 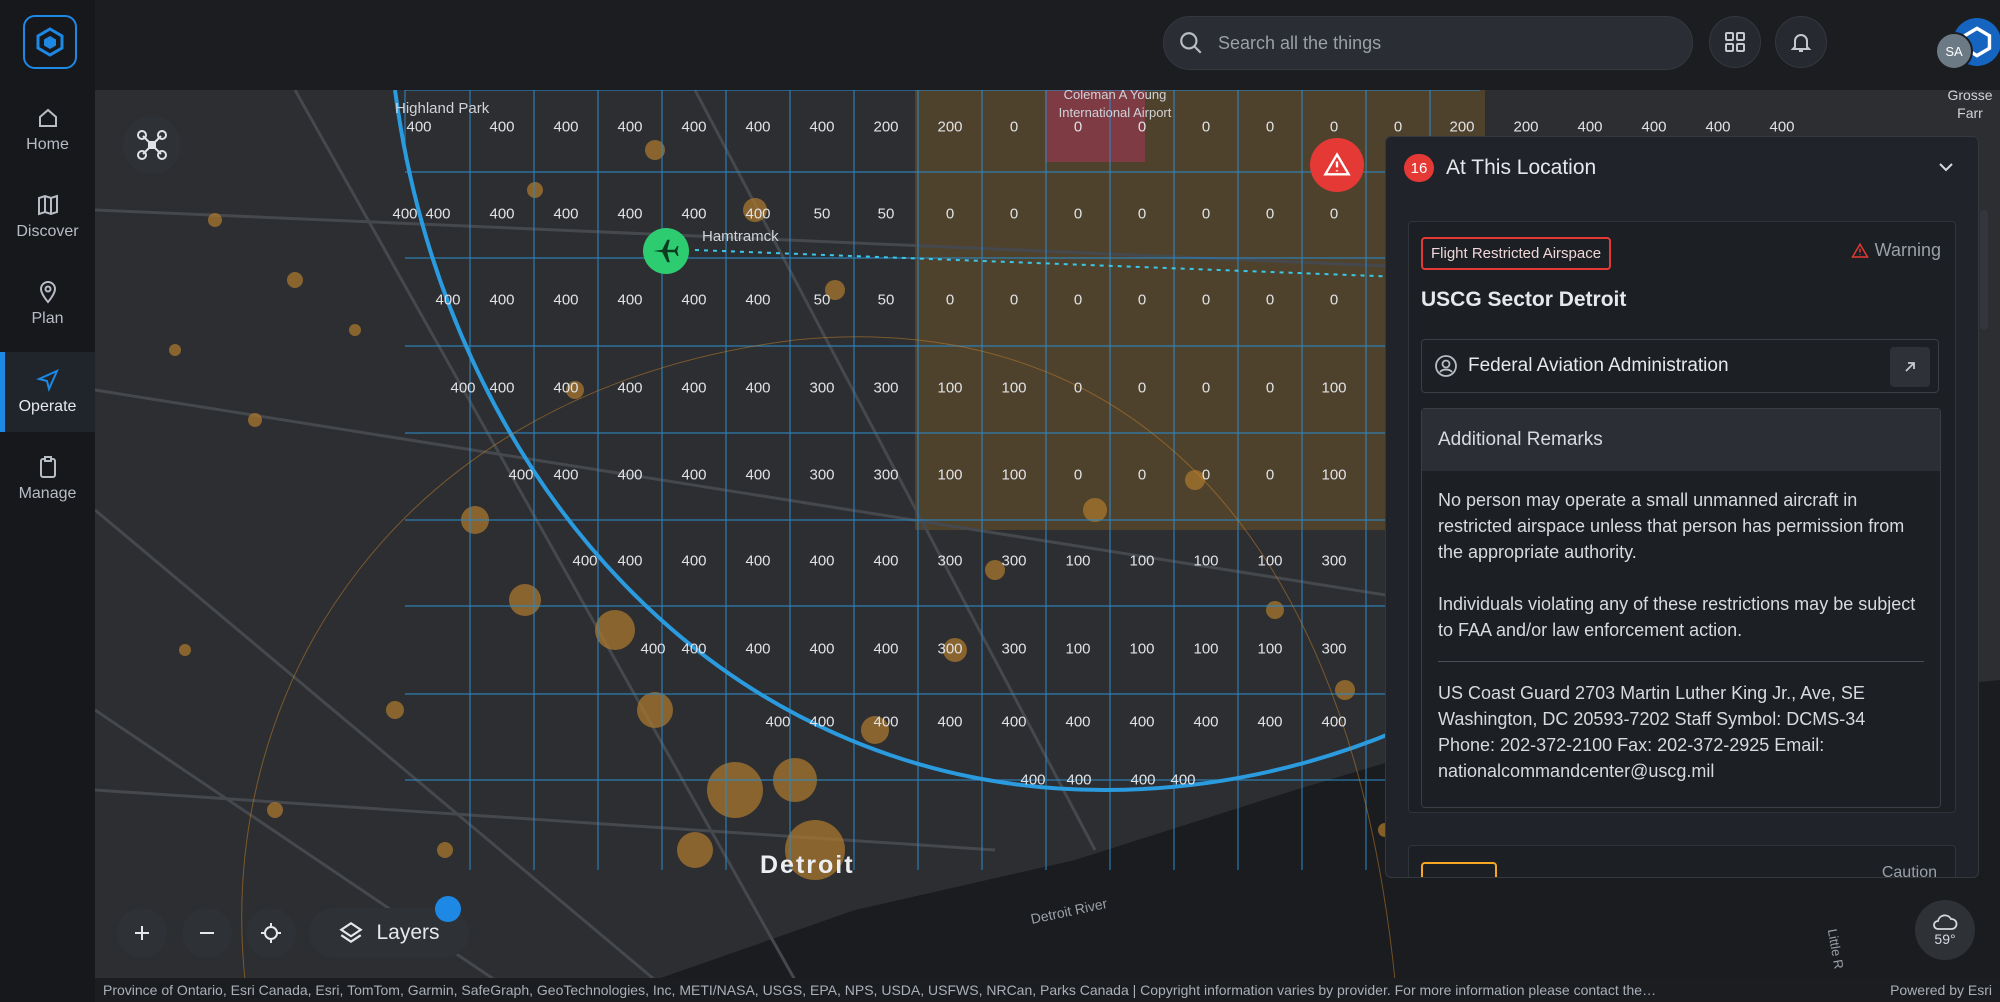 I want to click on grid-icon, so click(x=1735, y=42).